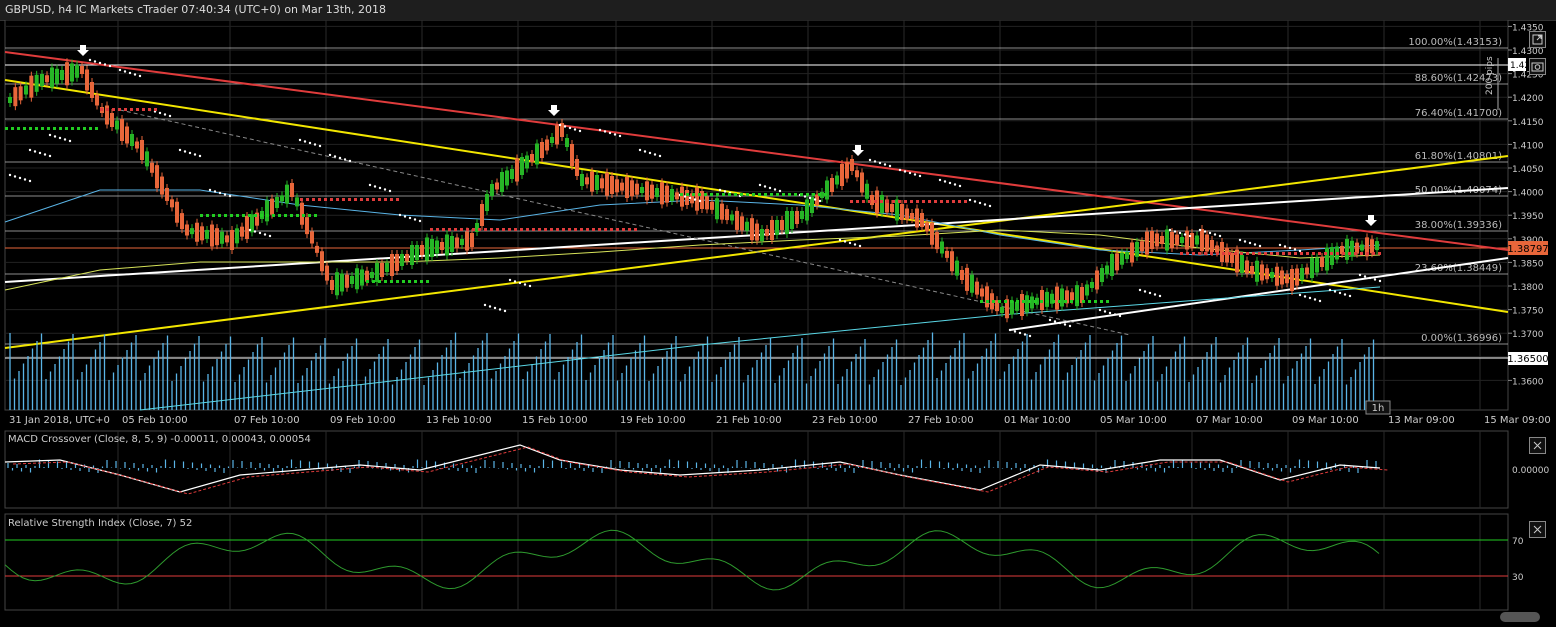 The height and width of the screenshot is (627, 1556). Describe the element at coordinates (1518, 578) in the screenshot. I see `rsi-lower-label: 30` at that location.